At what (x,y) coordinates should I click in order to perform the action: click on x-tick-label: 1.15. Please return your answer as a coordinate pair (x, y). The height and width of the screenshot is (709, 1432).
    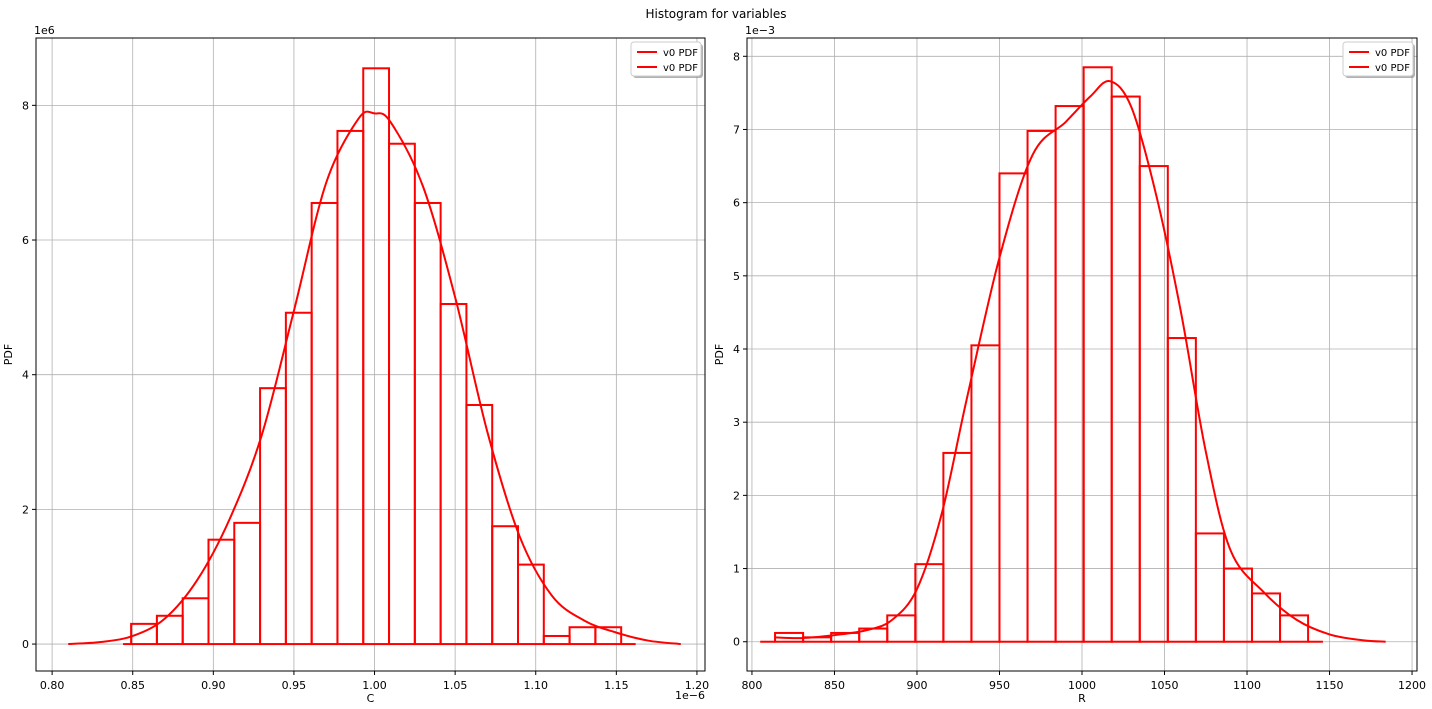
    Looking at the image, I should click on (616, 685).